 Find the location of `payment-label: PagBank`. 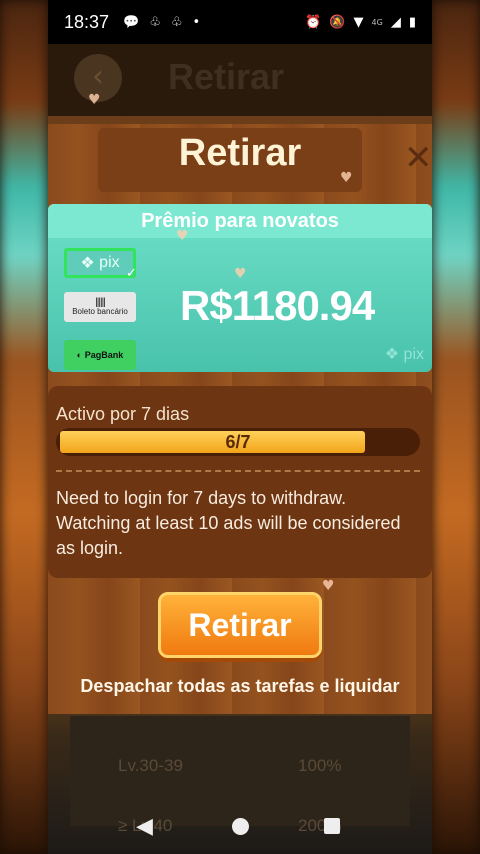

payment-label: PagBank is located at coordinates (104, 355).